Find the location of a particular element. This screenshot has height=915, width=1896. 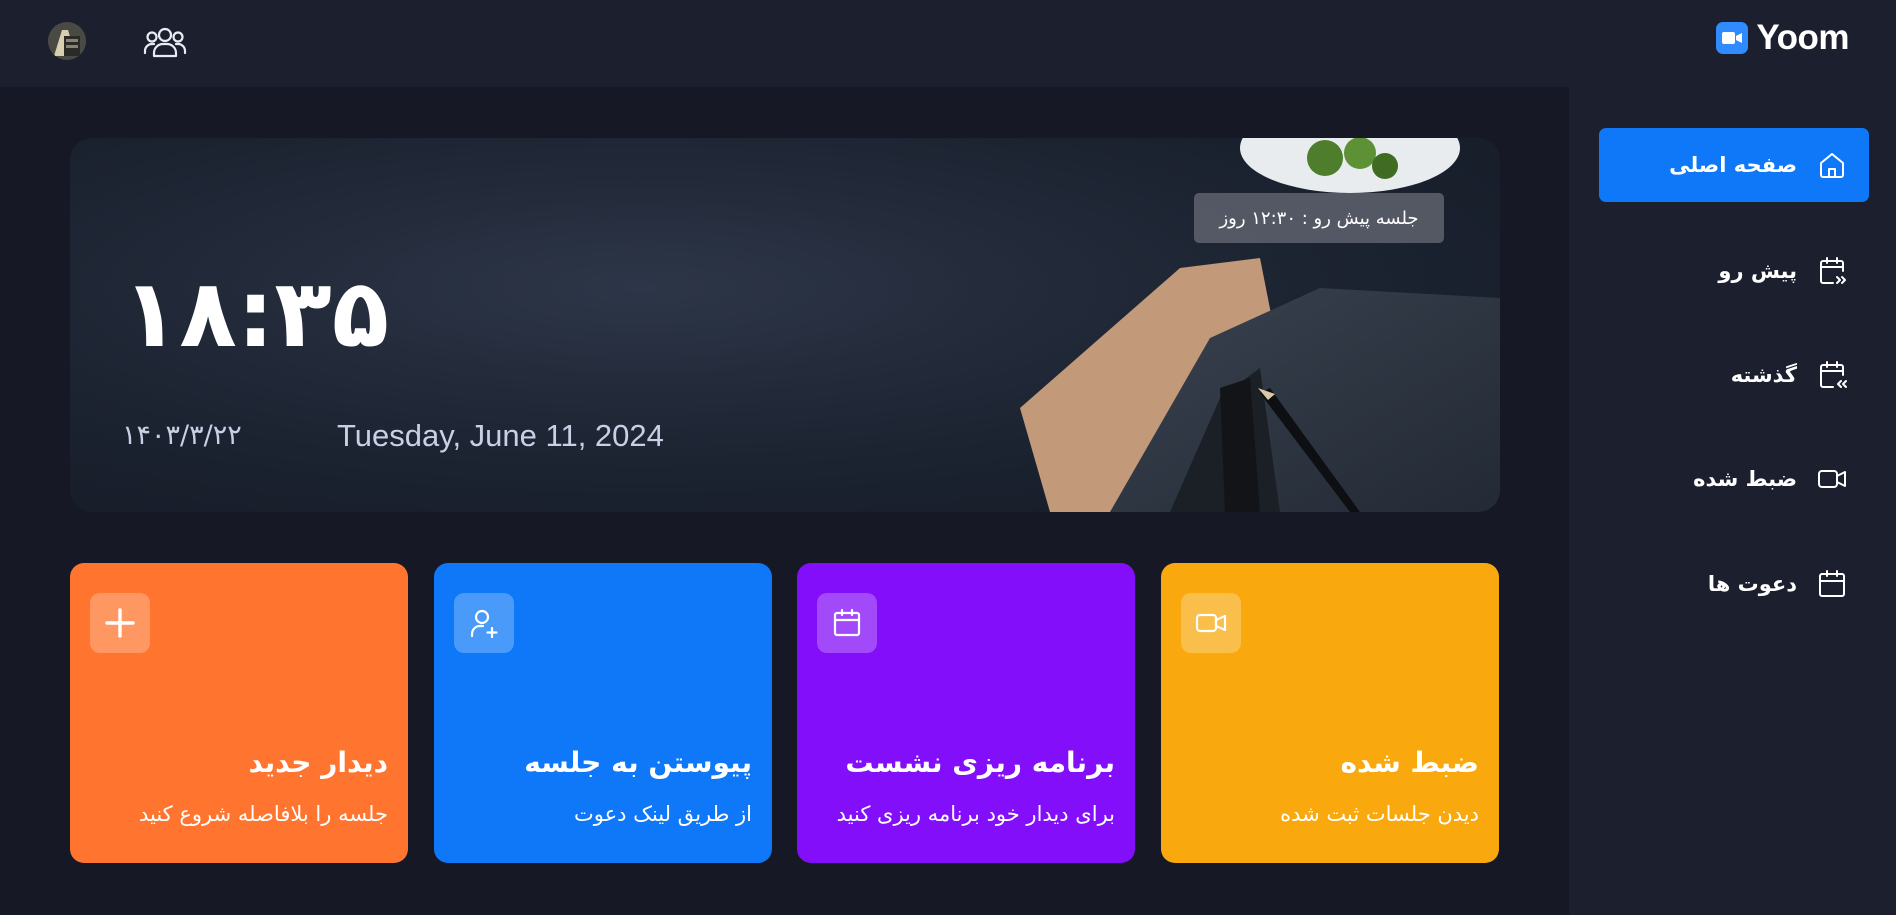

card-subtitle: برای دیدار خود برنامه ریزی کنید is located at coordinates (975, 814).